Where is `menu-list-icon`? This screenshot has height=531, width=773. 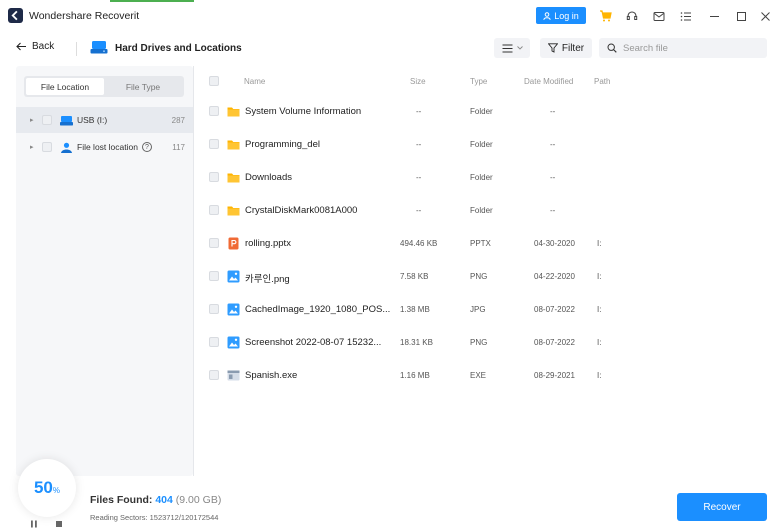 menu-list-icon is located at coordinates (686, 16).